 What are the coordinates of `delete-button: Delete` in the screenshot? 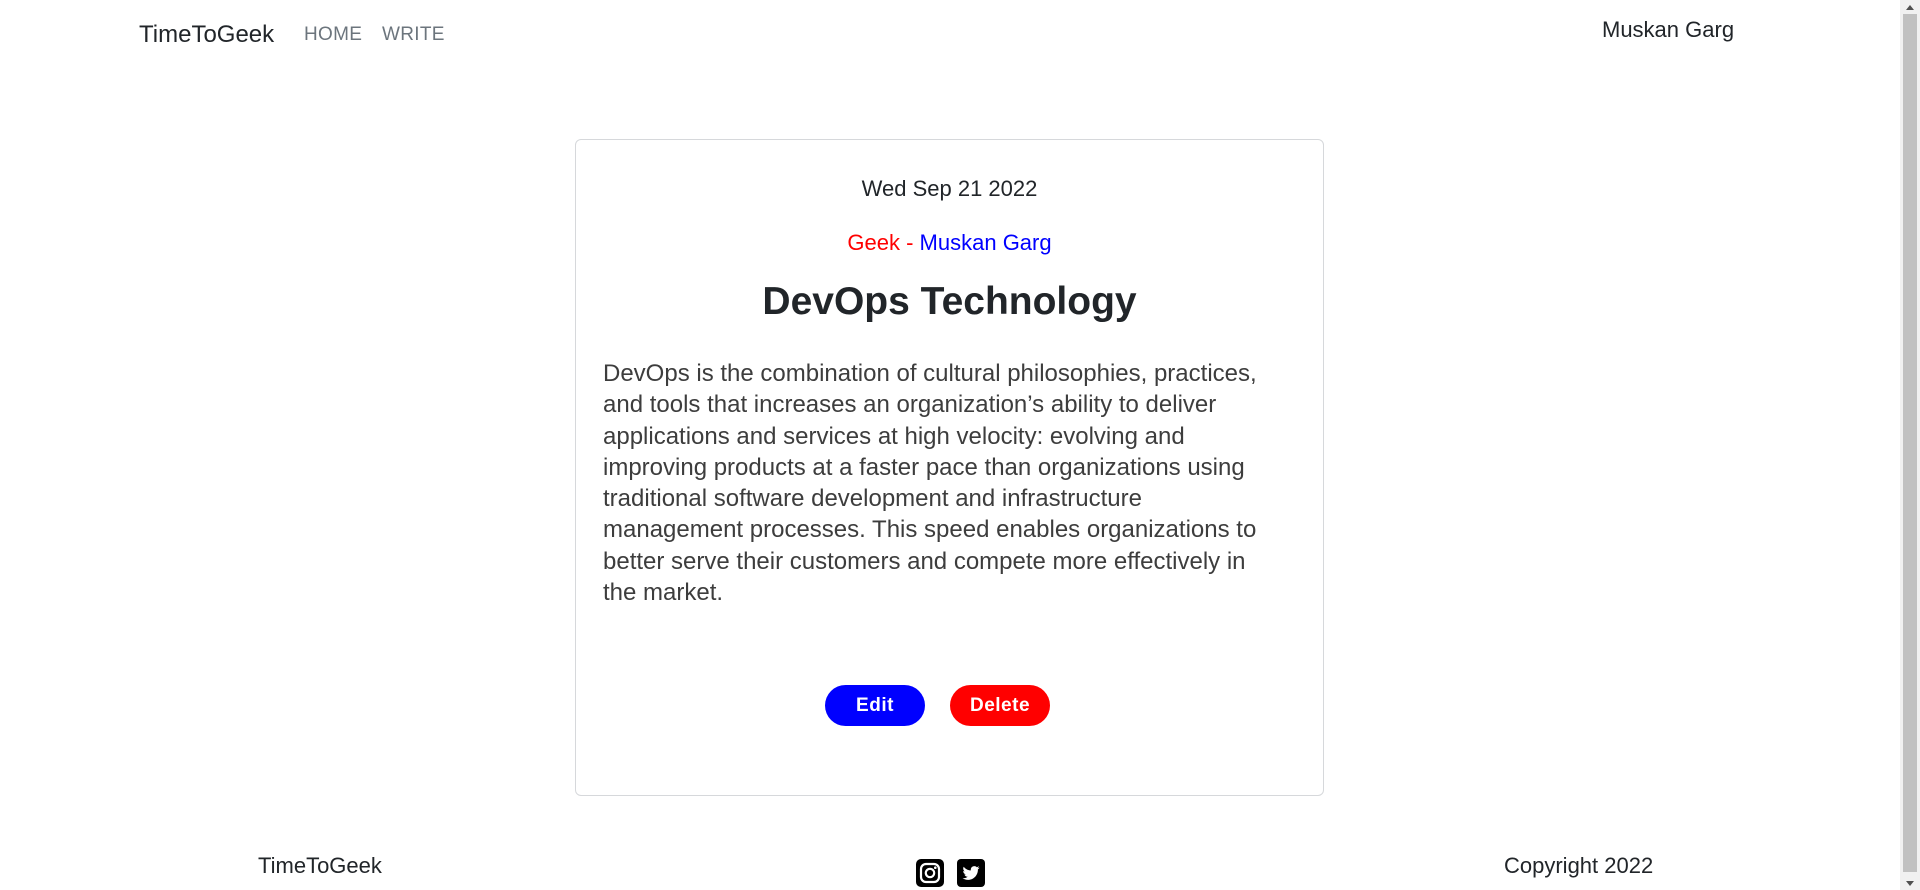 It's located at (1000, 705).